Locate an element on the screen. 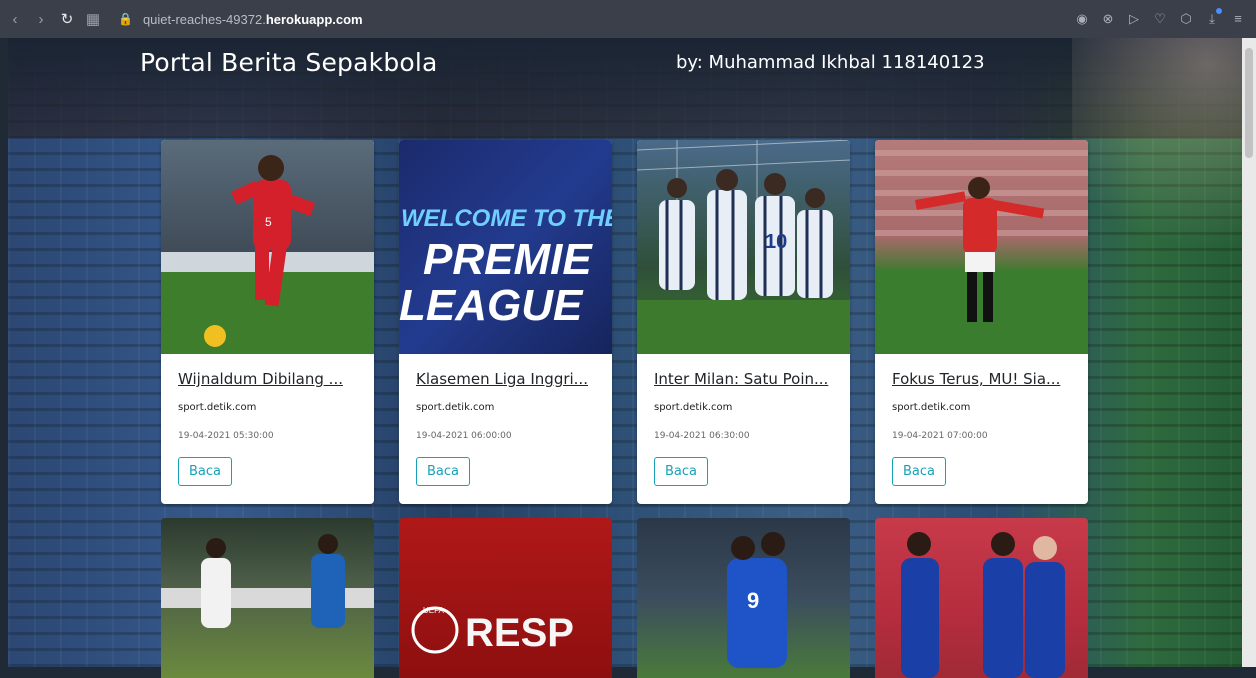 Image resolution: width=1256 pixels, height=678 pixels. image-text-respect: RESP is located at coordinates (519, 633).